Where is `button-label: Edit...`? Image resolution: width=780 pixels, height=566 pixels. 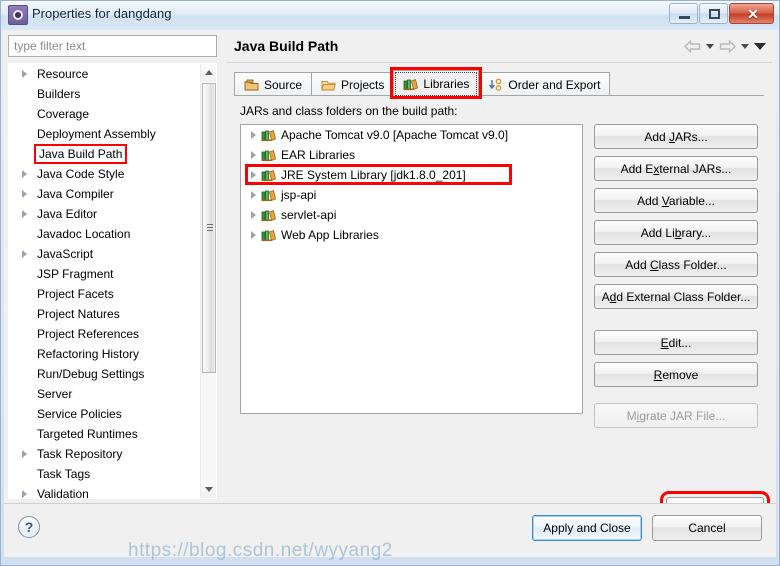 button-label: Edit... is located at coordinates (676, 342).